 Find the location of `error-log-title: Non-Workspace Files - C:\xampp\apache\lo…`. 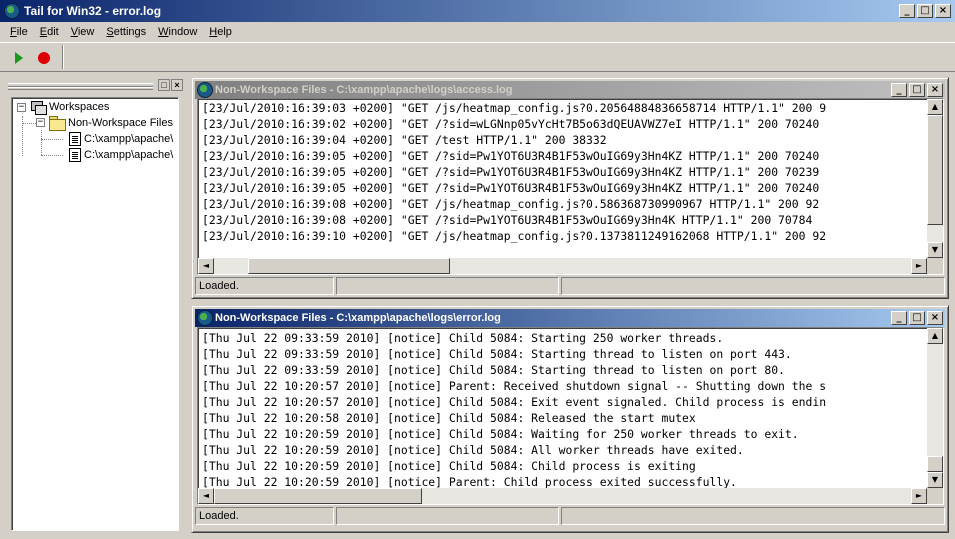

error-log-title: Non-Workspace Files - C:\xampp\apache\lo… is located at coordinates (358, 318).